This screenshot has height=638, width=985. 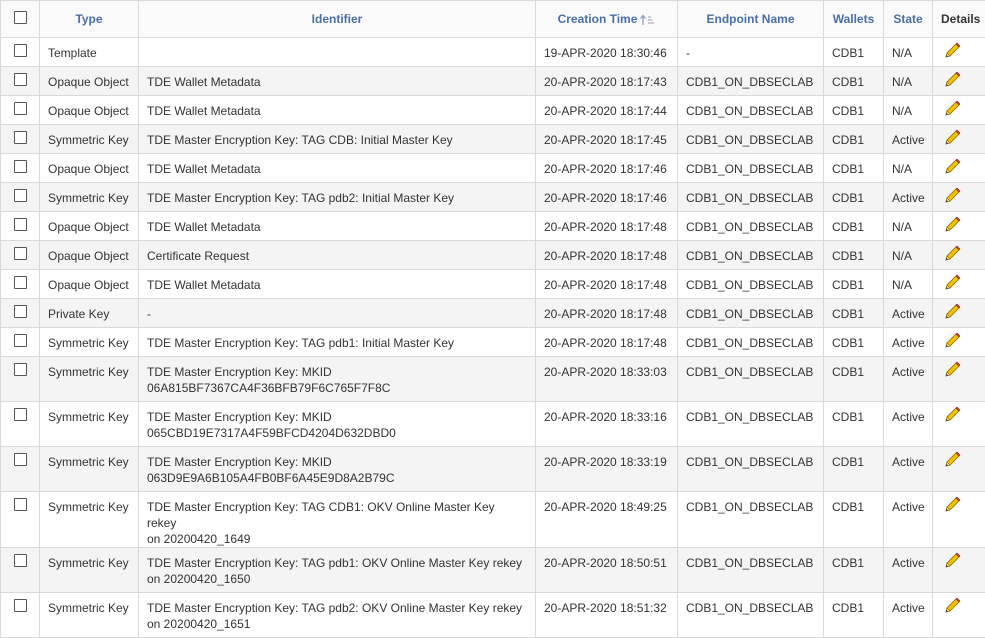 What do you see at coordinates (607, 197) in the screenshot?
I see `creation-time-cell: 20-APR-2020 18:17:46` at bounding box center [607, 197].